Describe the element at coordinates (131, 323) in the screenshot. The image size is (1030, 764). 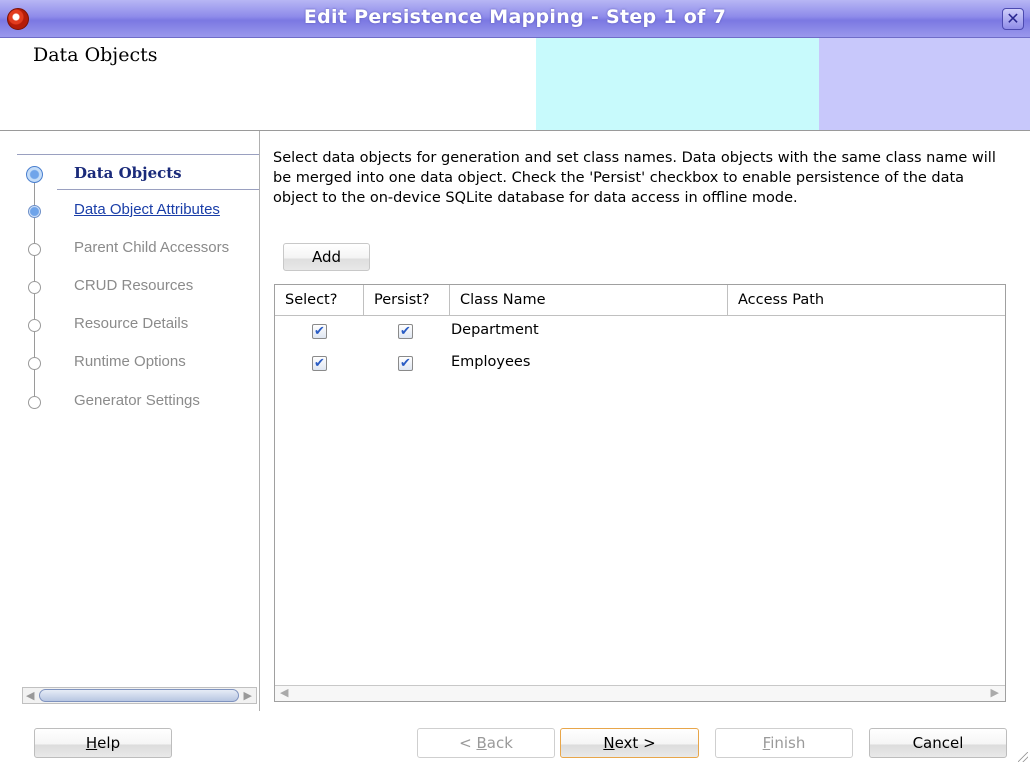
I see `nav-step-label: Resource Details` at that location.